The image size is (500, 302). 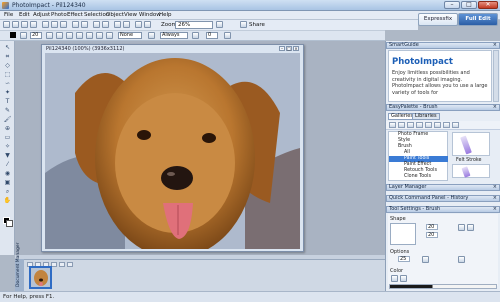 I want to click on menu-view: View, so click(x=130, y=15).